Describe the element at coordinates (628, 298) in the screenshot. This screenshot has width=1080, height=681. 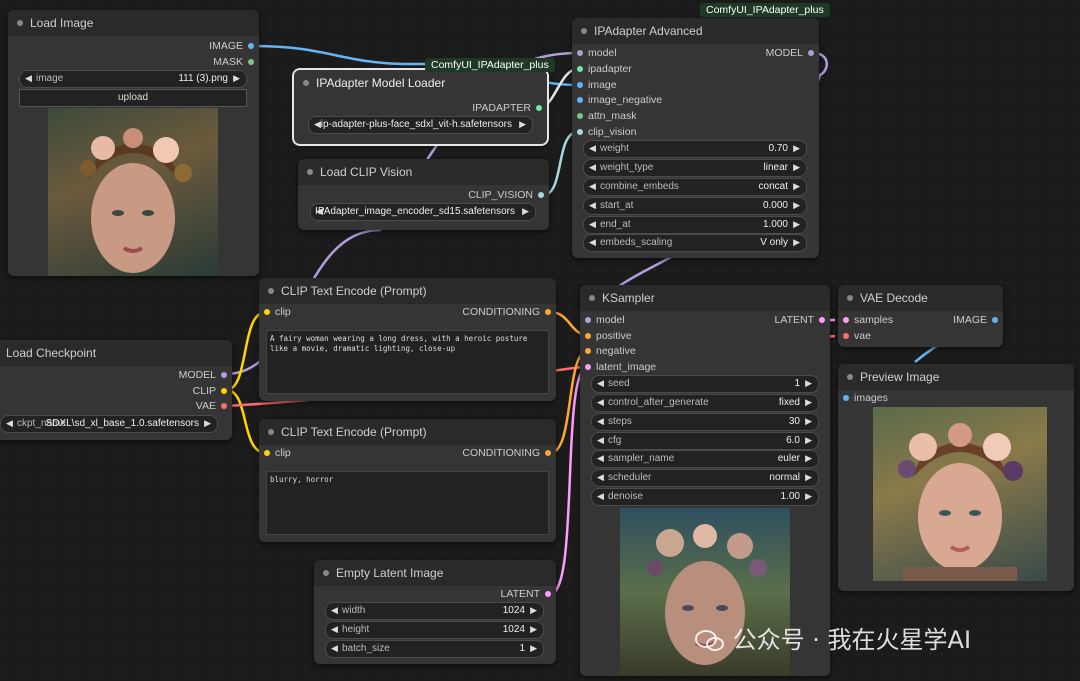
I see `node-title: KSampler` at that location.